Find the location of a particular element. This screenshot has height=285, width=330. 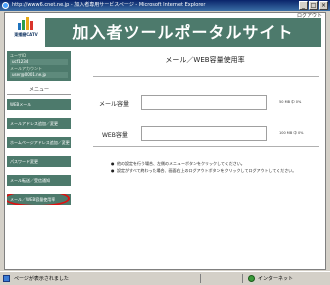

account-info: ユーザID ucf1234 メールアカウント user@0001.ne.jp is located at coordinates (39, 66).